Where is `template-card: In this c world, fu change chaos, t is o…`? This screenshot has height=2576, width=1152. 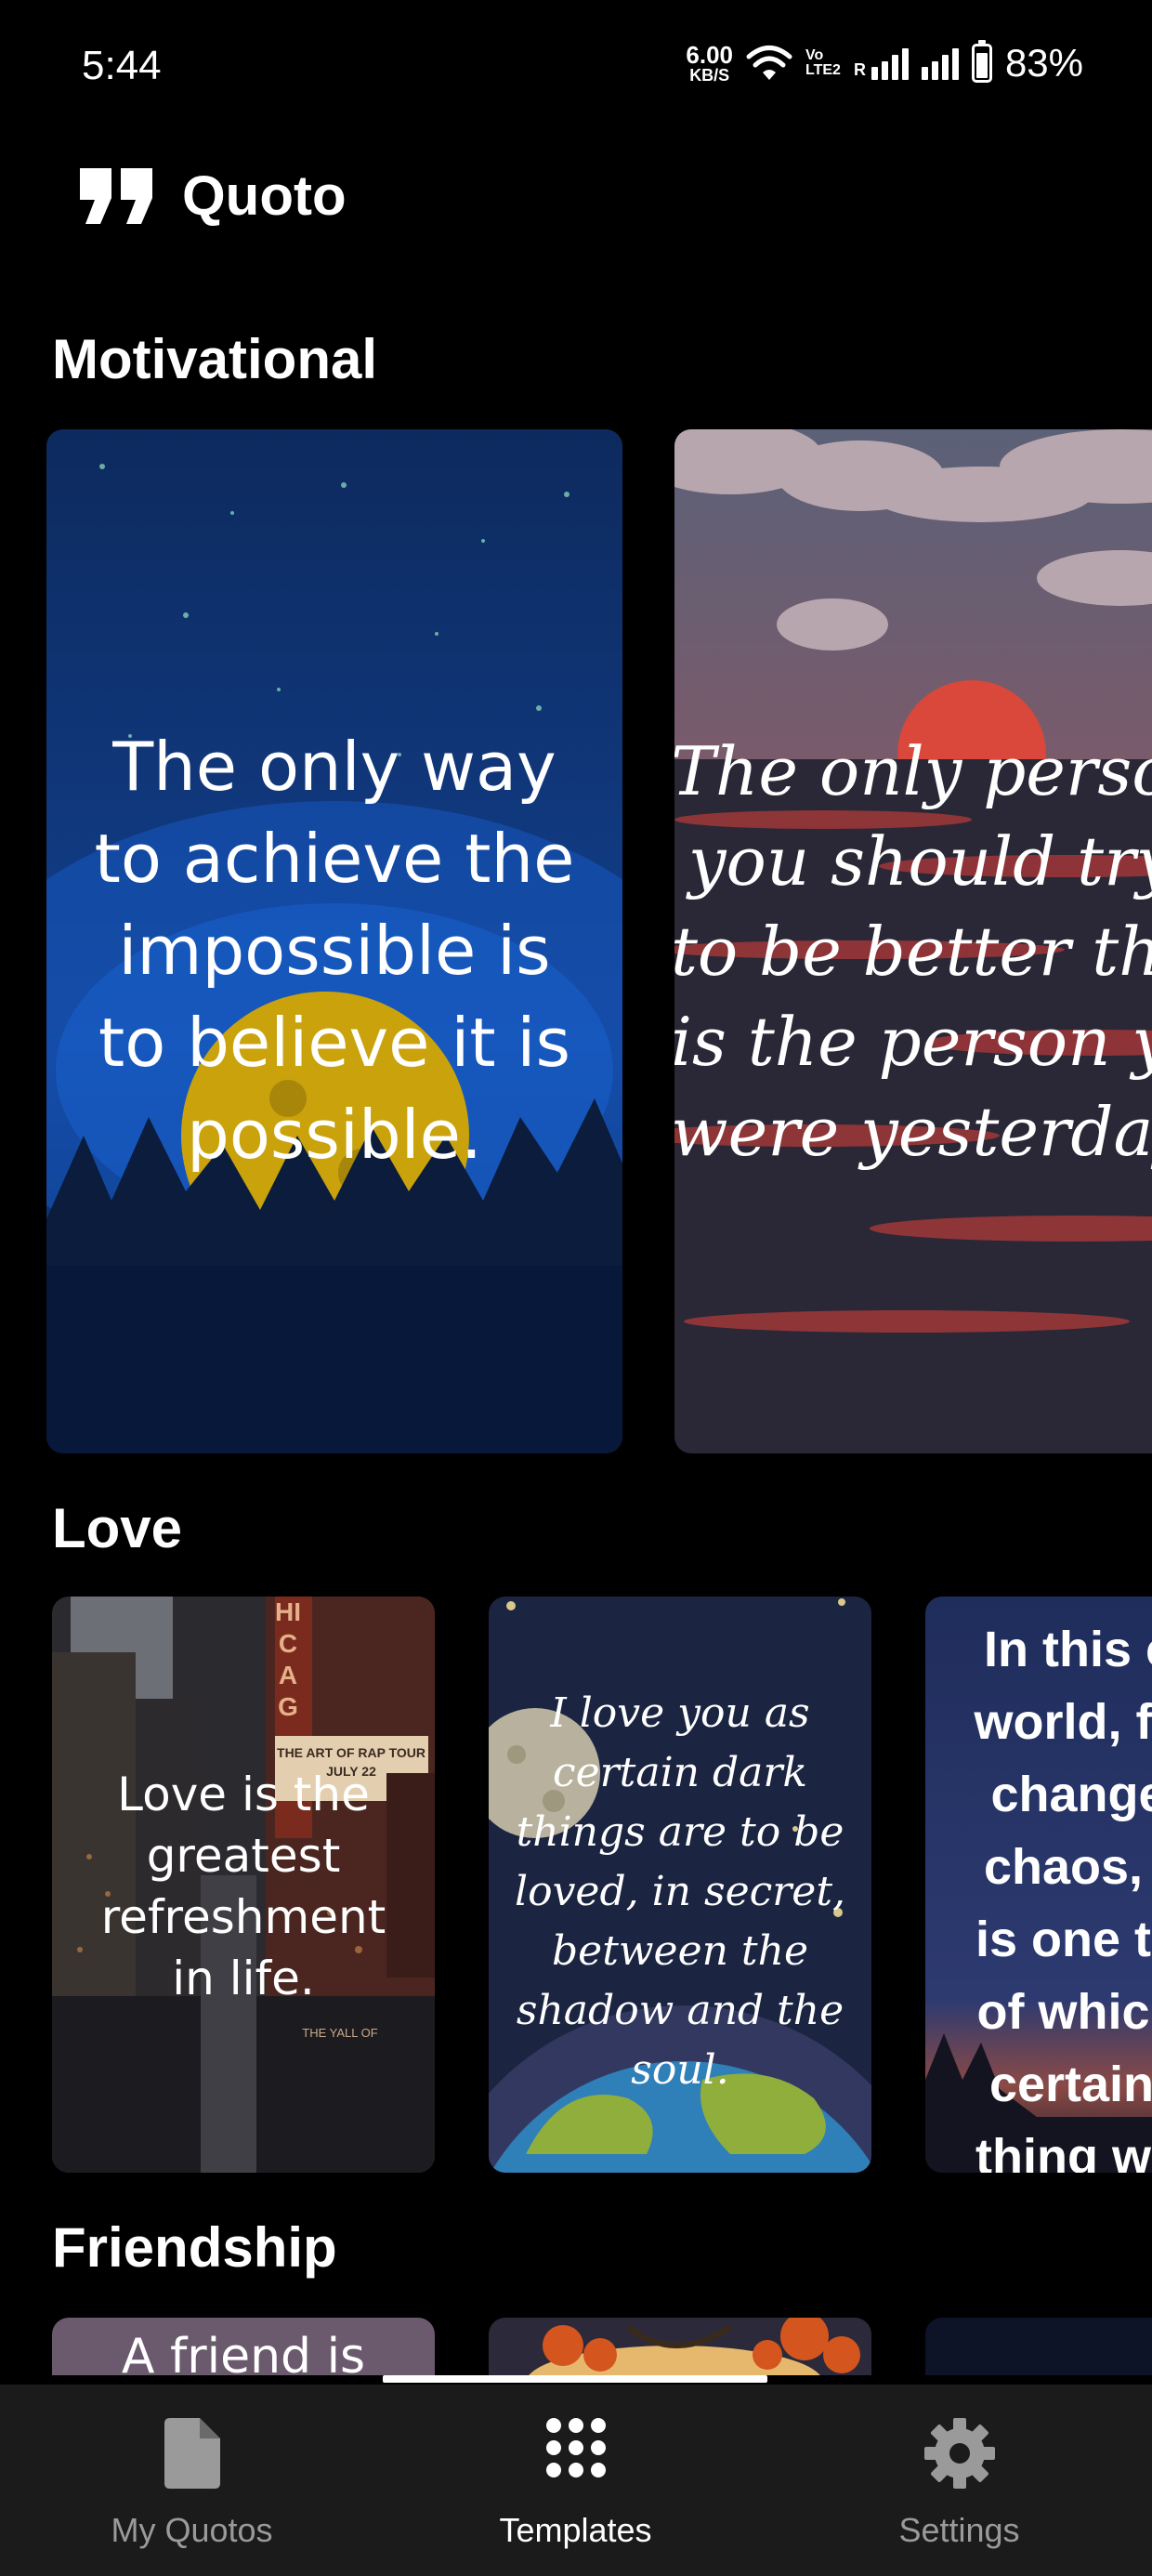 template-card: In this c world, fu change chaos, t is o… is located at coordinates (1038, 1885).